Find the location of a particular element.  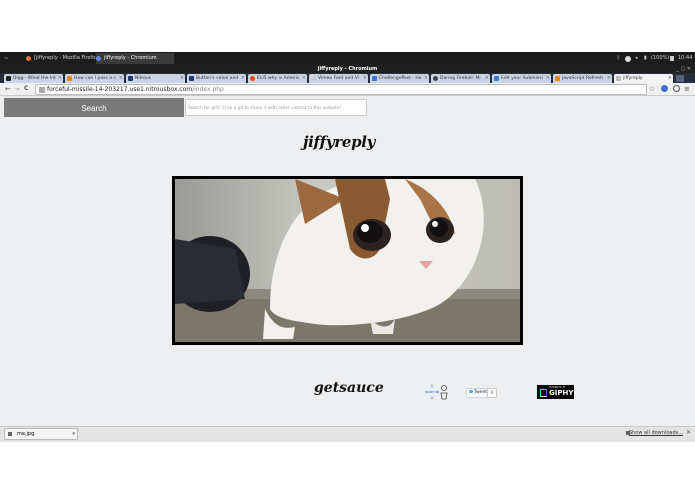

window-controls: _ ▢ ✕ is located at coordinates (683, 69).